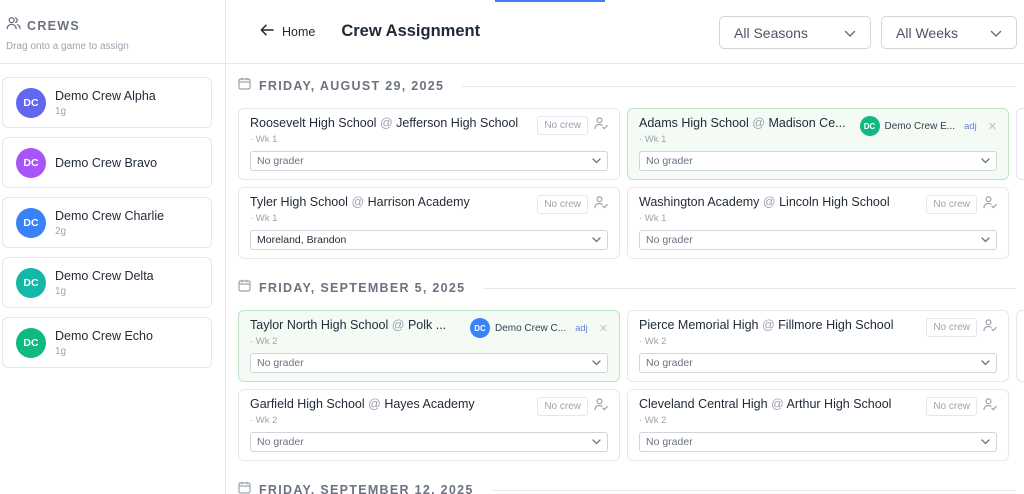  What do you see at coordinates (112, 32) in the screenshot?
I see `sidebar-header: CREWS Drag onto a game to assign` at bounding box center [112, 32].